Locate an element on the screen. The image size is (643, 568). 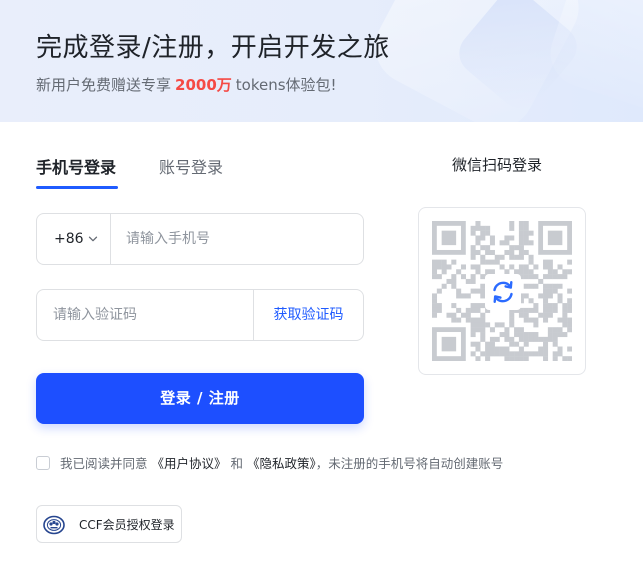
phone-input-group: +86 is located at coordinates (200, 239).